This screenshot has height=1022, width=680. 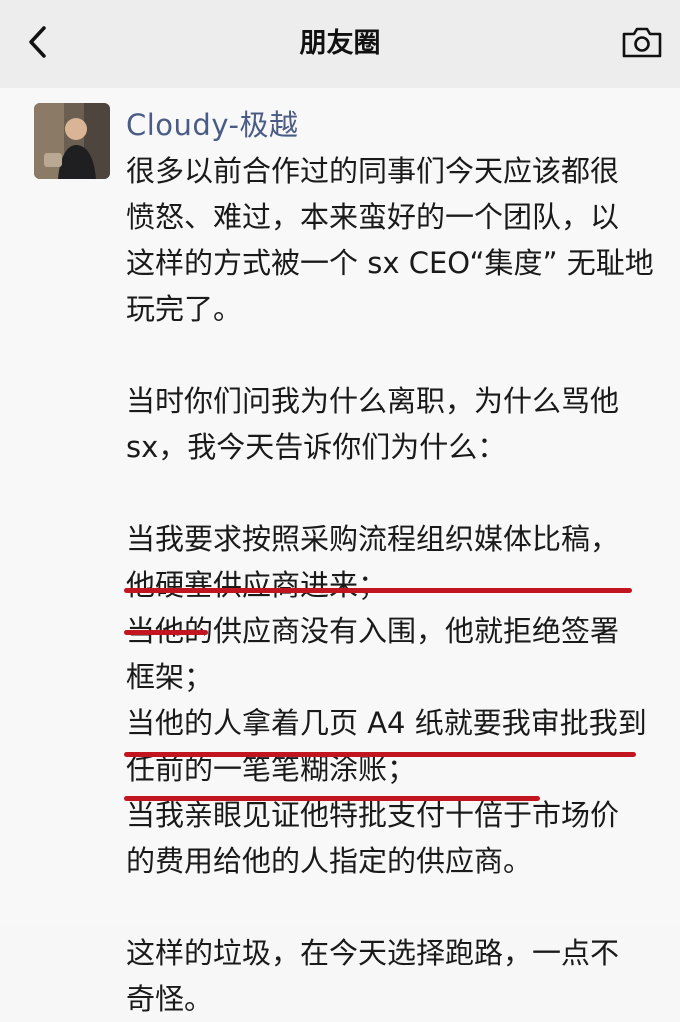 I want to click on page-title: 朋友圈, so click(x=340, y=43).